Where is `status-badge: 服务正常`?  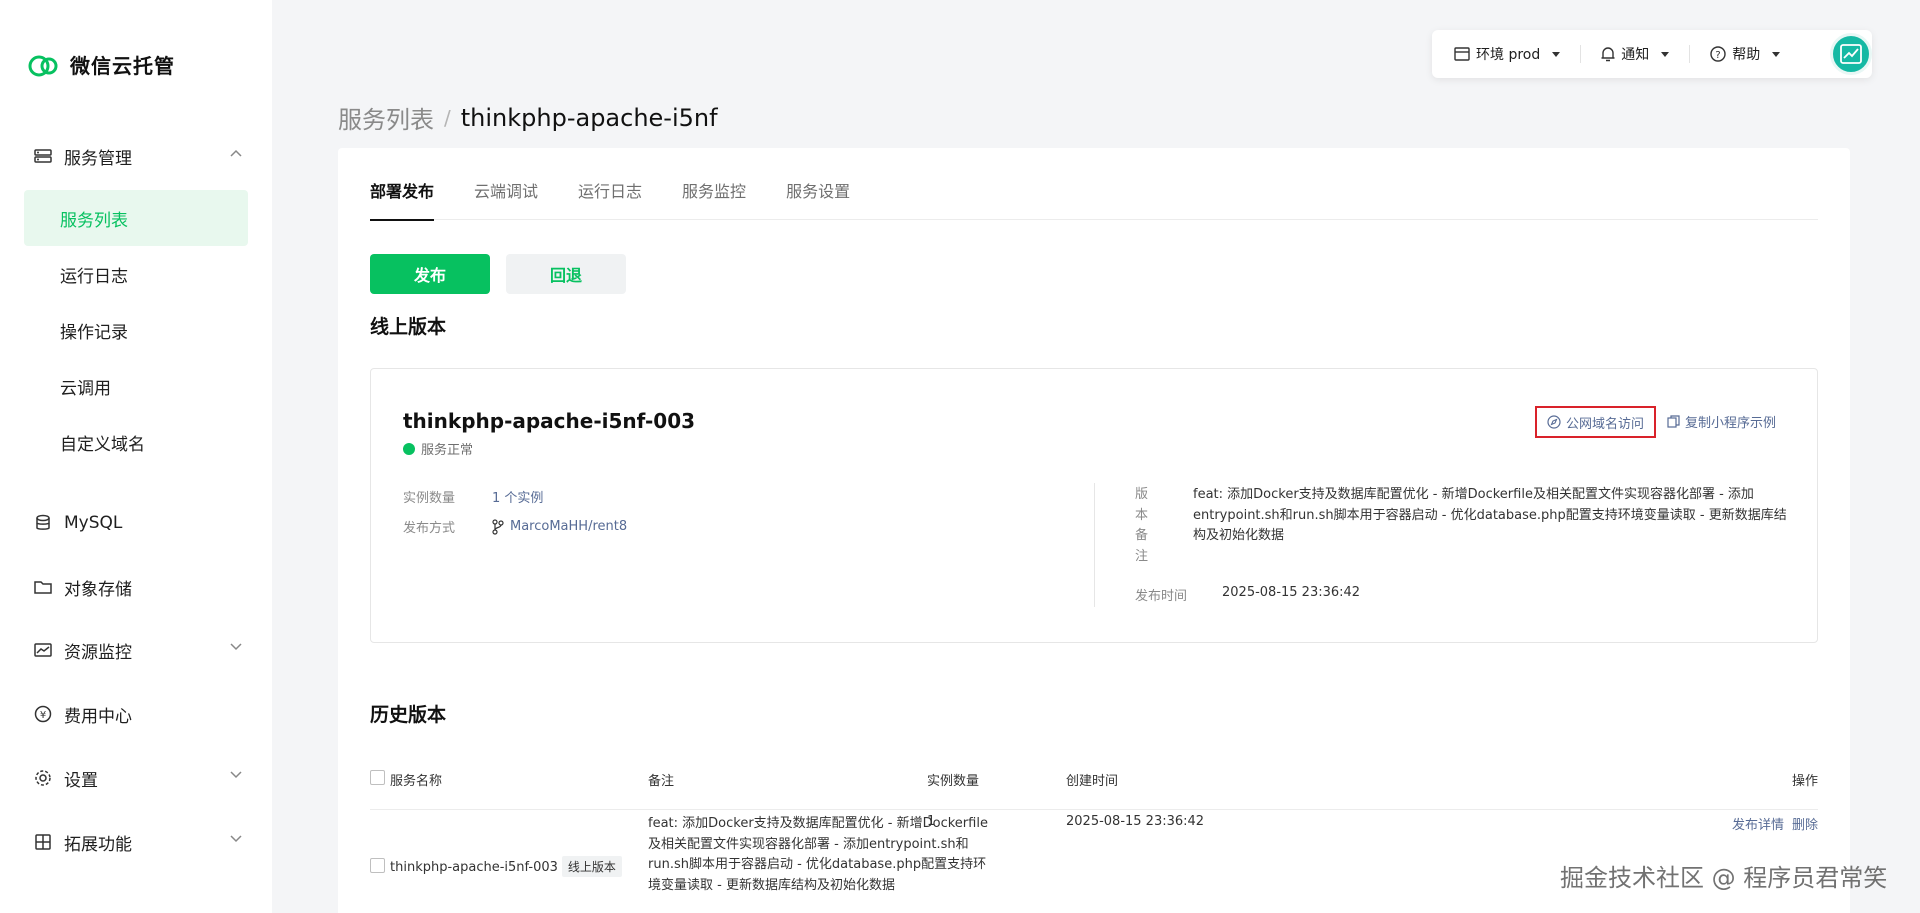 status-badge: 服务正常 is located at coordinates (438, 448).